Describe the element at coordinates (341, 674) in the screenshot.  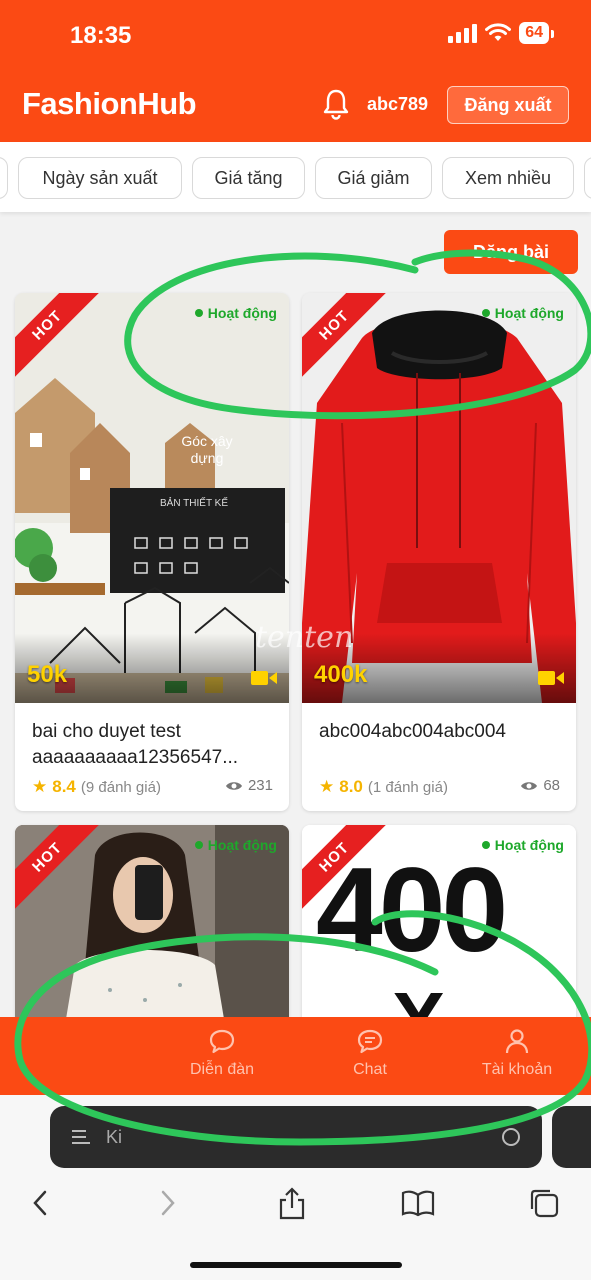
I see `product-price: 400k` at that location.